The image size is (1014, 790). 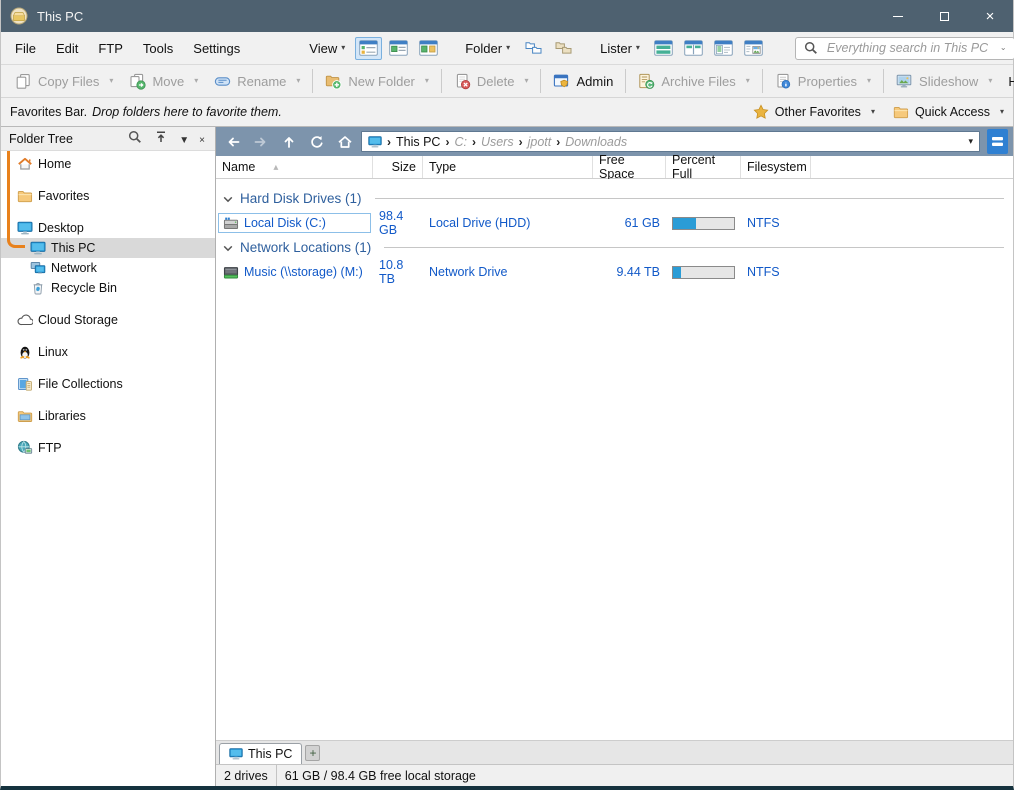 I want to click on view-power-button, so click(x=398, y=48).